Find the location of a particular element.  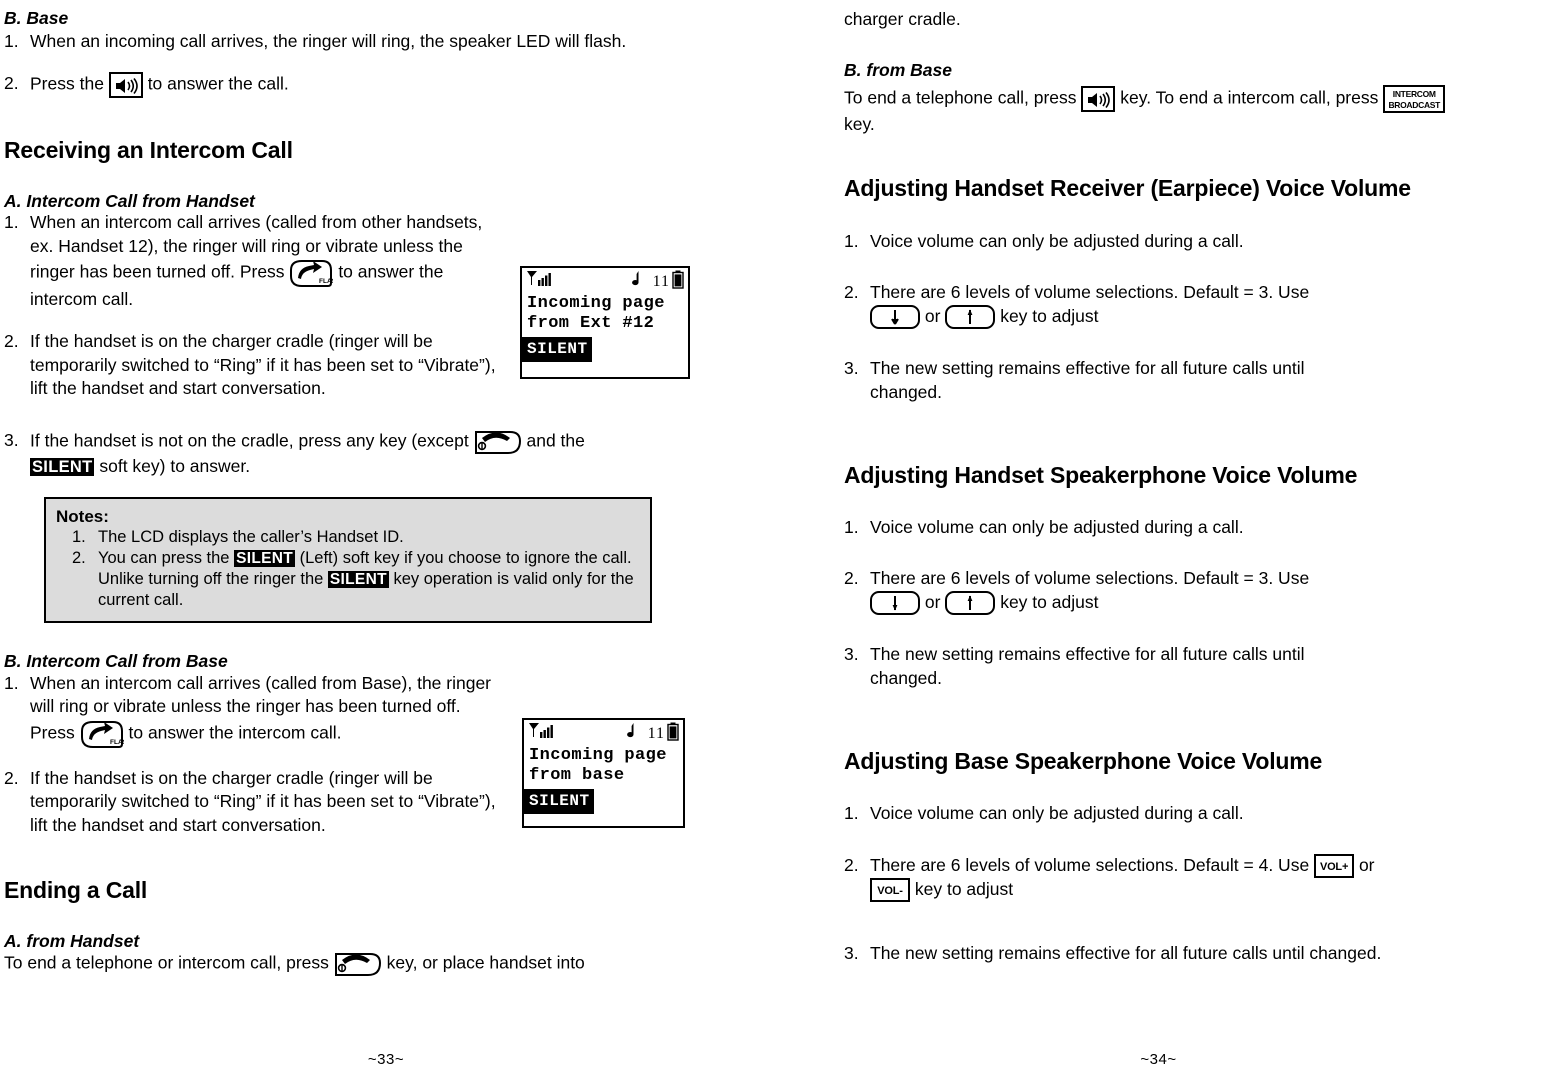

volume-up-base-key-icon: VOL+ is located at coordinates (1334, 866).